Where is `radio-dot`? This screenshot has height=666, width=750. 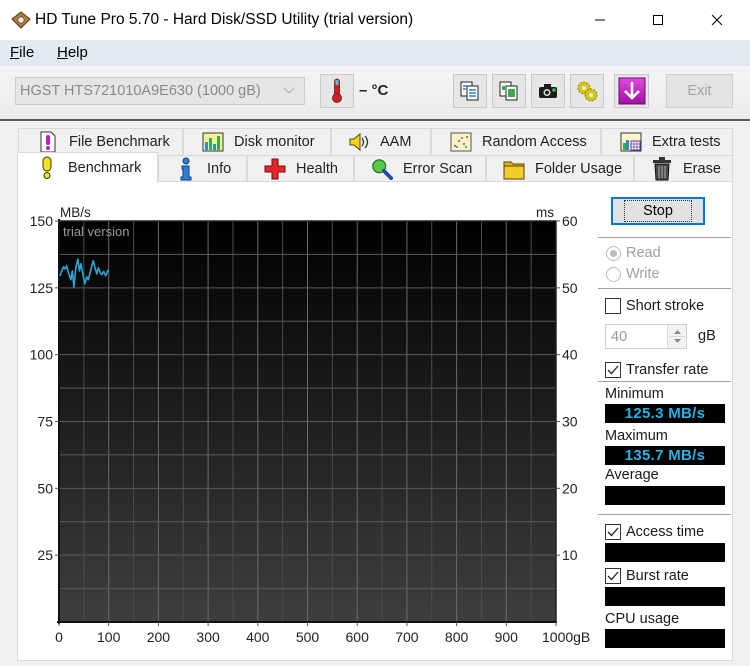
radio-dot is located at coordinates (613, 253).